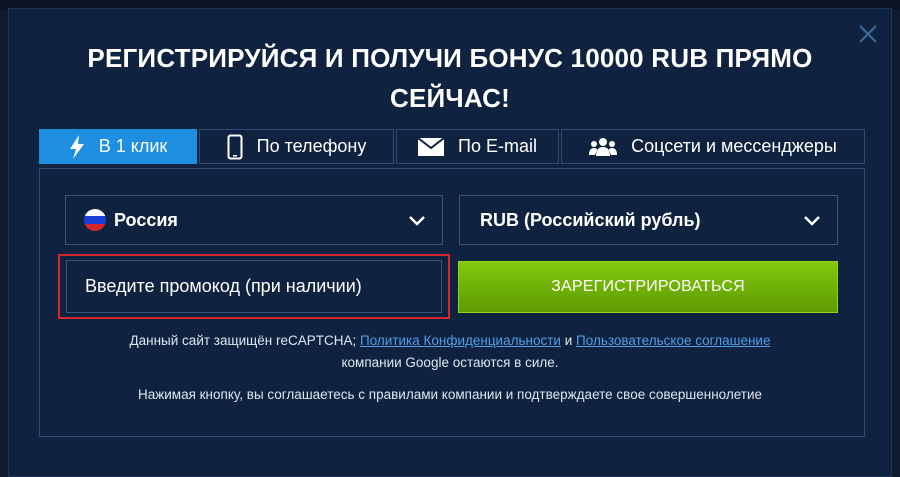 The width and height of the screenshot is (900, 477). I want to click on envelope-icon, so click(431, 146).